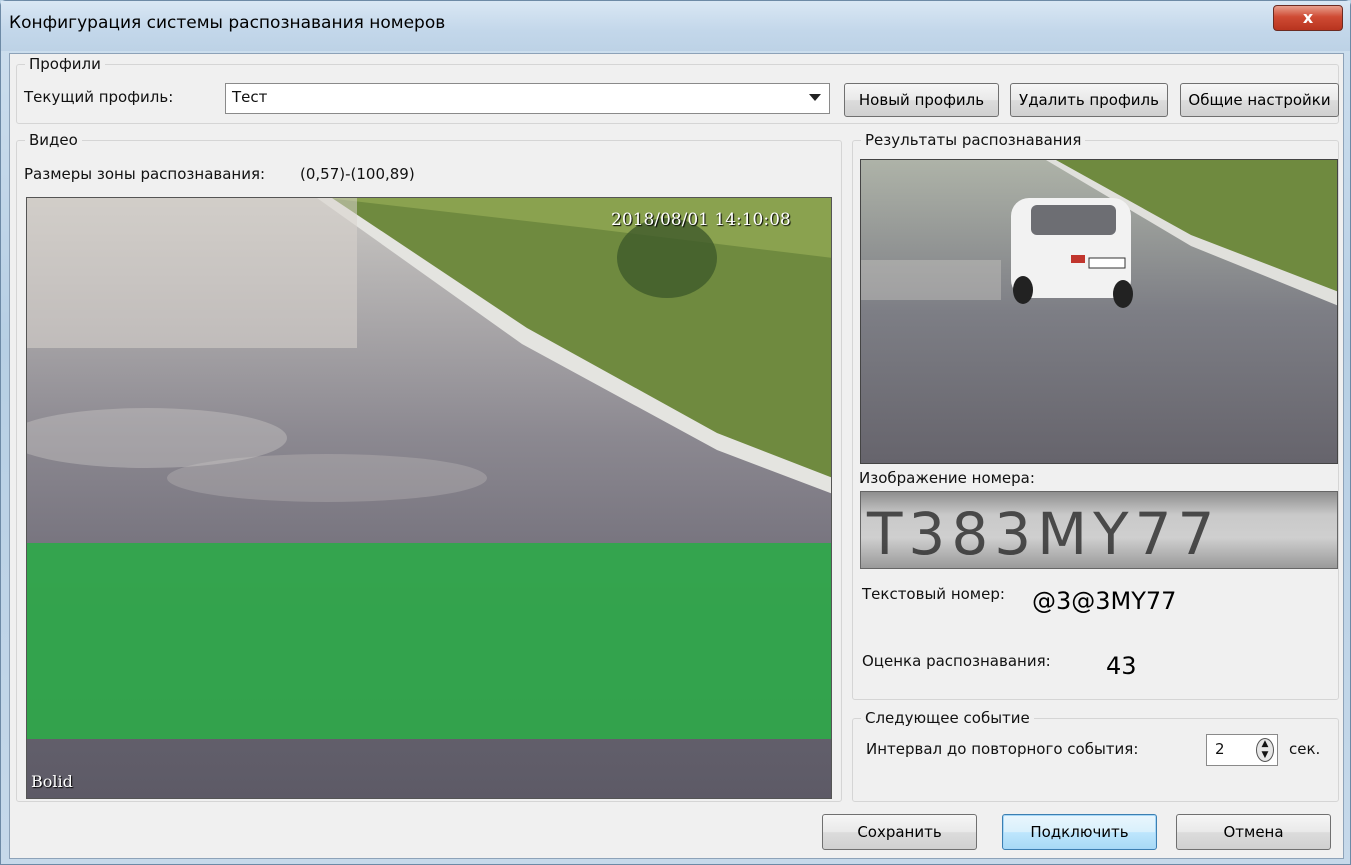 The image size is (1351, 865). Describe the element at coordinates (973, 140) in the screenshot. I see `results-legend: Результаты распознавания` at that location.